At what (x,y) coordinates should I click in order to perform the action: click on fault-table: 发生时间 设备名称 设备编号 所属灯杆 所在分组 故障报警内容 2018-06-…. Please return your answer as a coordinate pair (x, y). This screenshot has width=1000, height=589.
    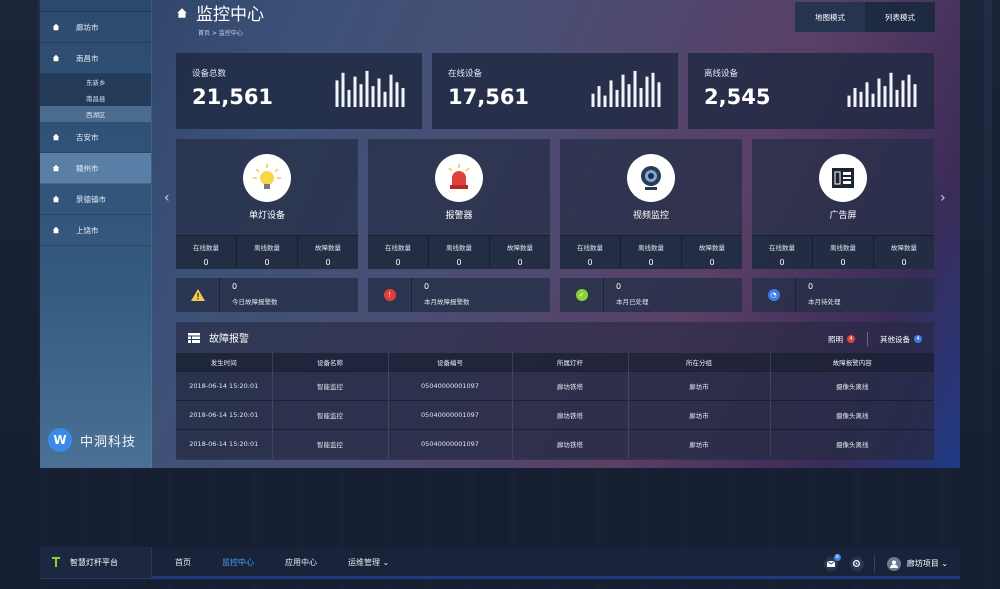
    Looking at the image, I should click on (555, 405).